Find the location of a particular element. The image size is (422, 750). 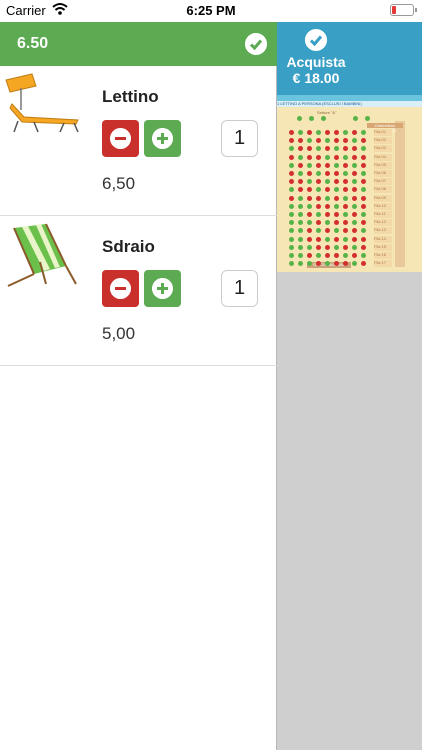

decrease-button is located at coordinates (120, 288).